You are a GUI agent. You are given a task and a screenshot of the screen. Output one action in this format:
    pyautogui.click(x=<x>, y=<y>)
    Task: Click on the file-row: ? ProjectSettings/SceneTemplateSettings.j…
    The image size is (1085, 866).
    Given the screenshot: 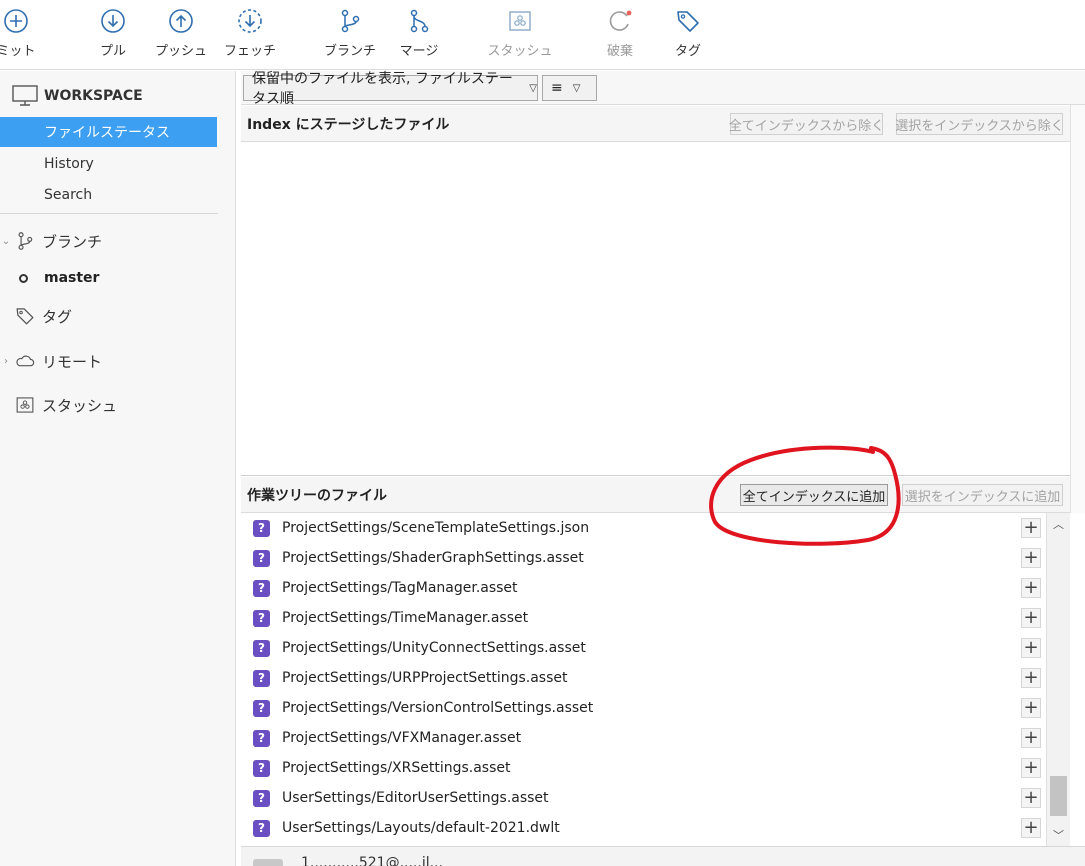 What is the action you would take?
    pyautogui.click(x=643, y=528)
    